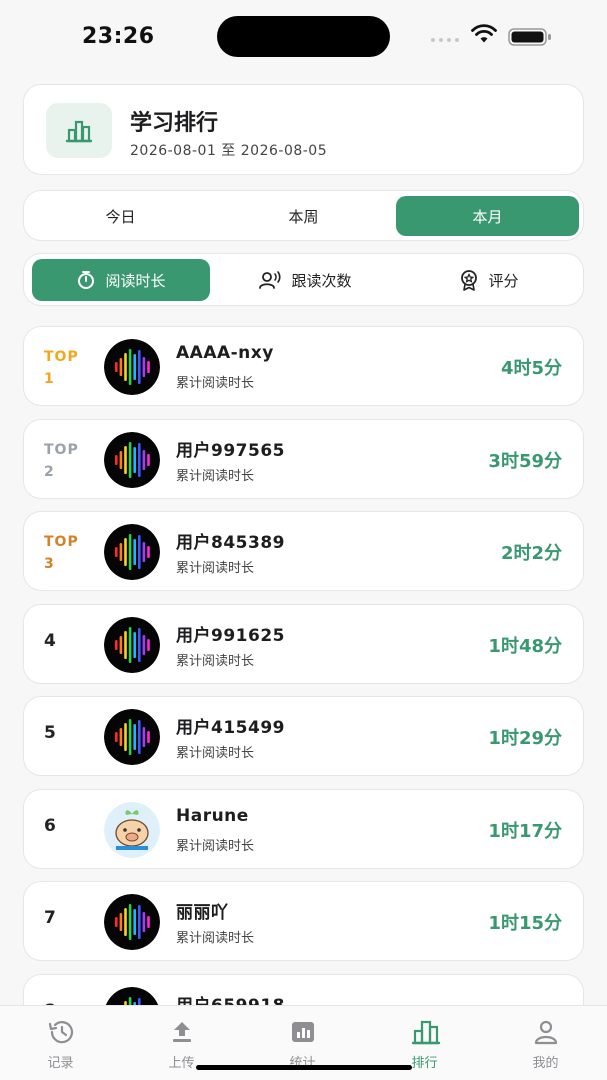 The height and width of the screenshot is (1080, 607). What do you see at coordinates (49, 471) in the screenshot?
I see `rank-number: 2` at bounding box center [49, 471].